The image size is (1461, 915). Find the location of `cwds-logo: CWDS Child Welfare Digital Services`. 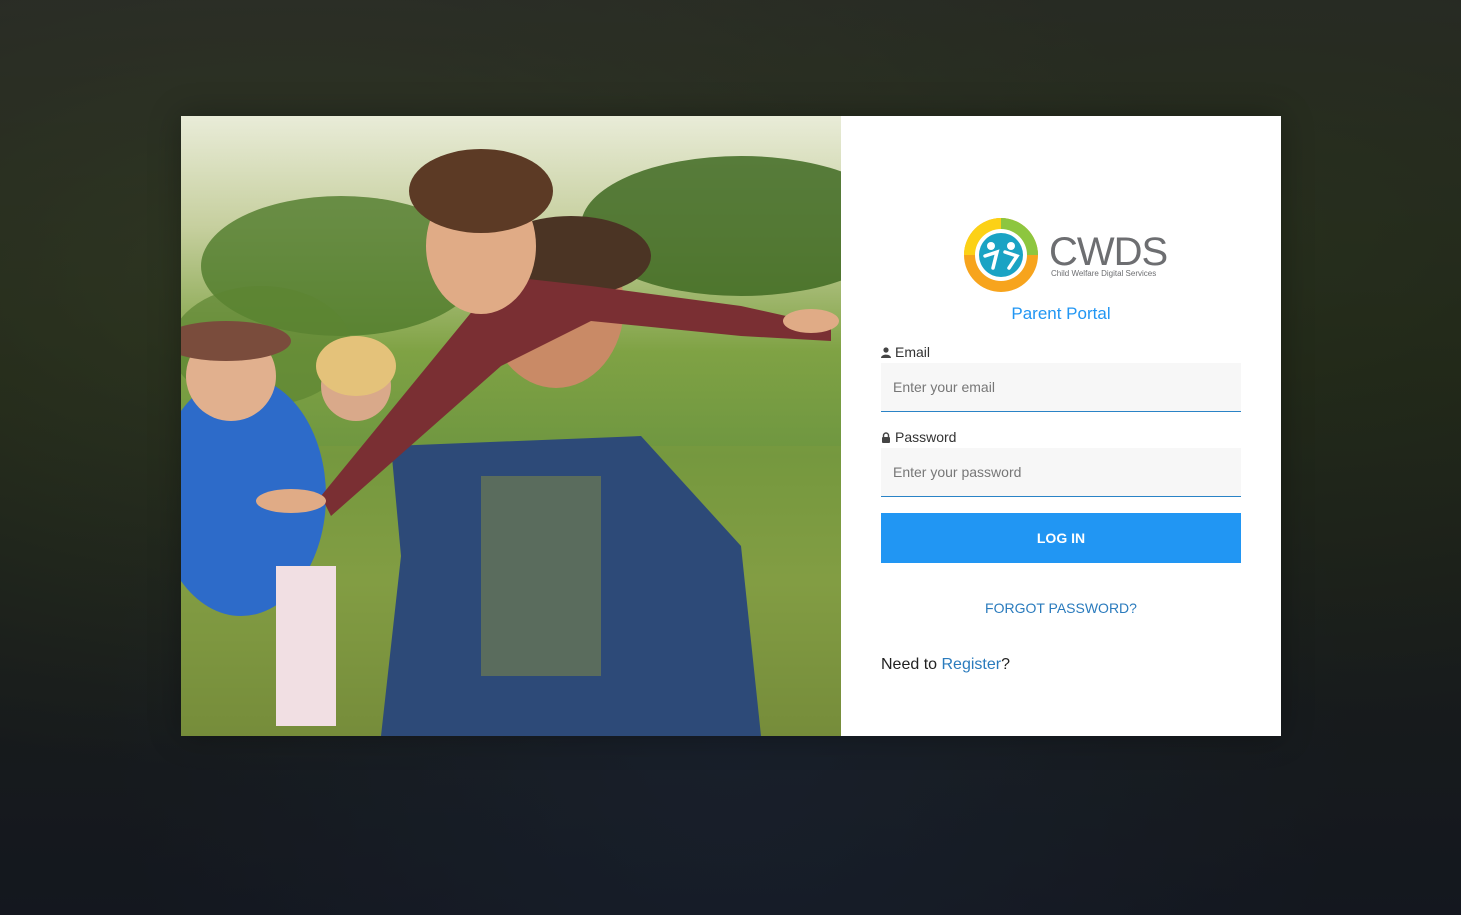

cwds-logo: CWDS Child Welfare Digital Services is located at coordinates (1064, 255).